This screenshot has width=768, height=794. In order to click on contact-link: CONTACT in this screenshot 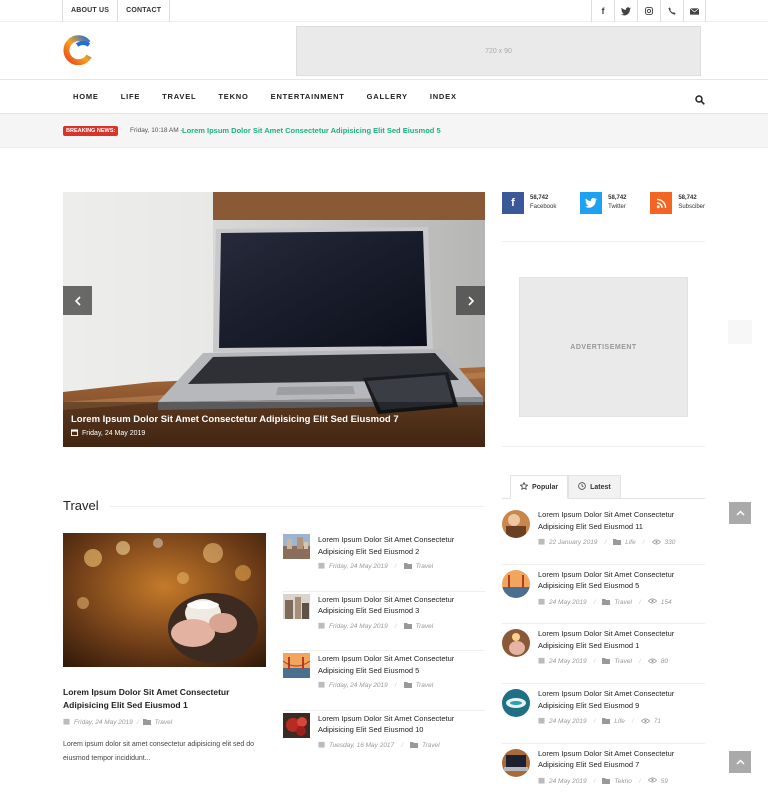, I will do `click(144, 11)`.